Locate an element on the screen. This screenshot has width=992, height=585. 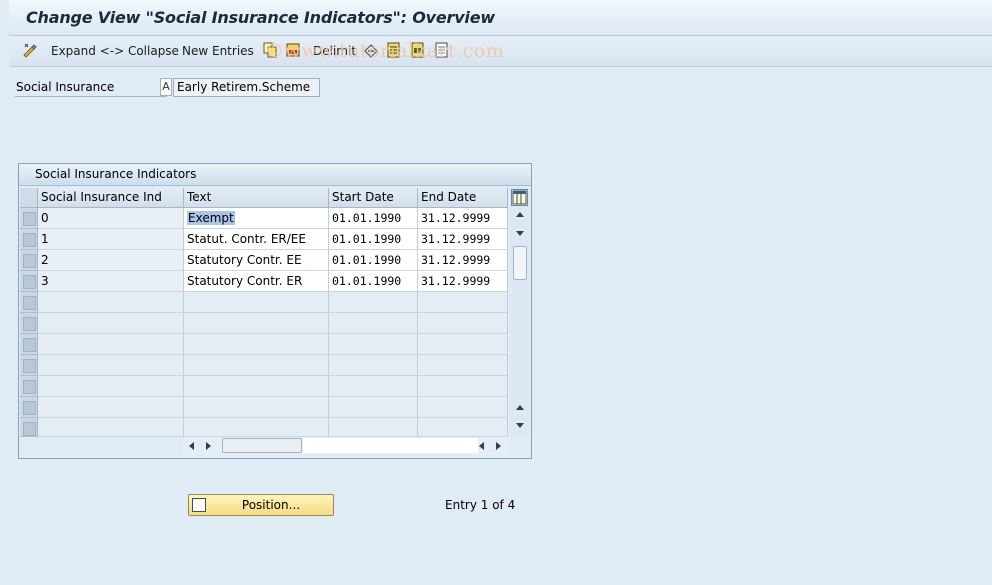
table-row: 0 Exempt 01.01.1990 31.12.9999 is located at coordinates (264, 218).